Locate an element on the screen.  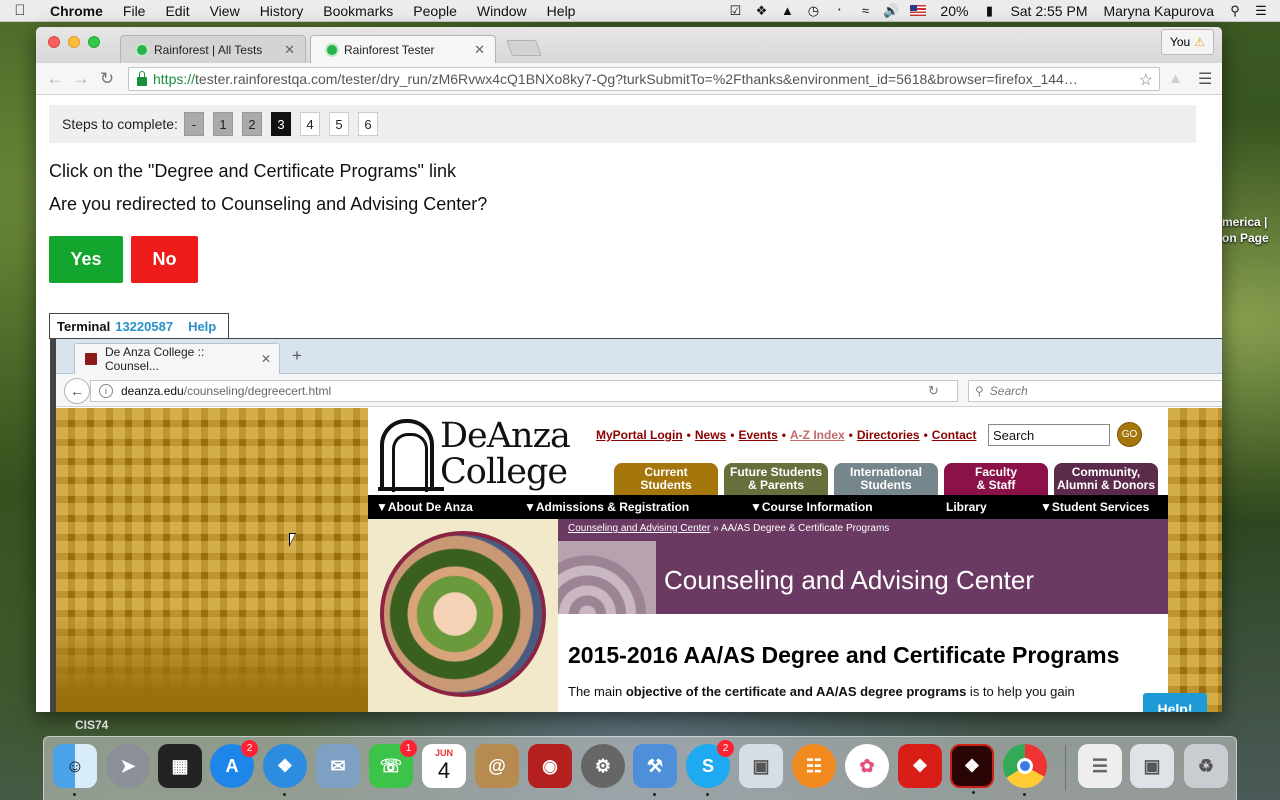
safari-icon: ❖ is located at coordinates (285, 770).